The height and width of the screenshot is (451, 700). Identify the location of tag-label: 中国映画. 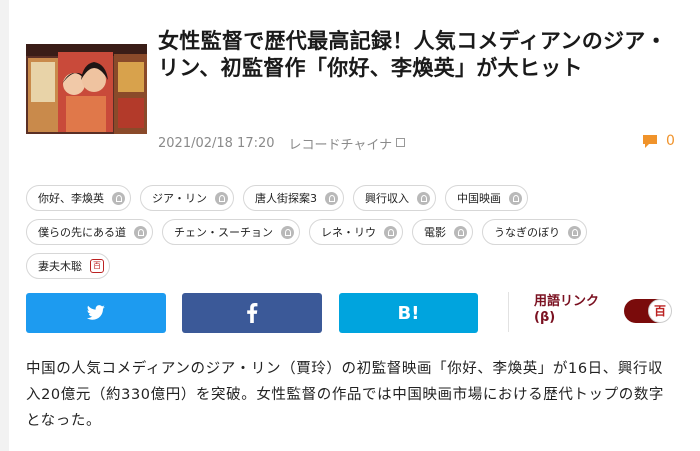
(479, 198).